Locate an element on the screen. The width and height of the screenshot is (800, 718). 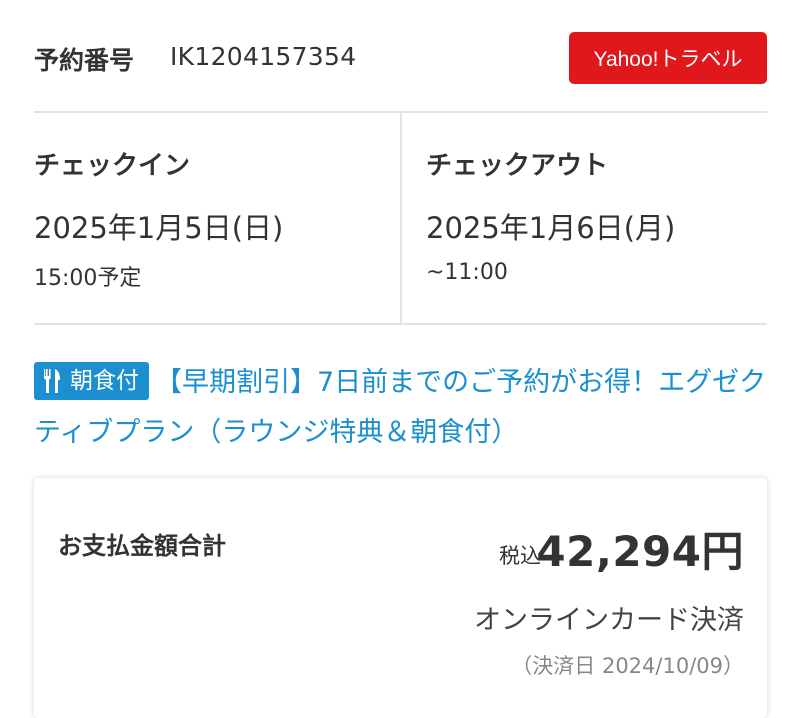
checkout-title: チェックアウト is located at coordinates (517, 166).